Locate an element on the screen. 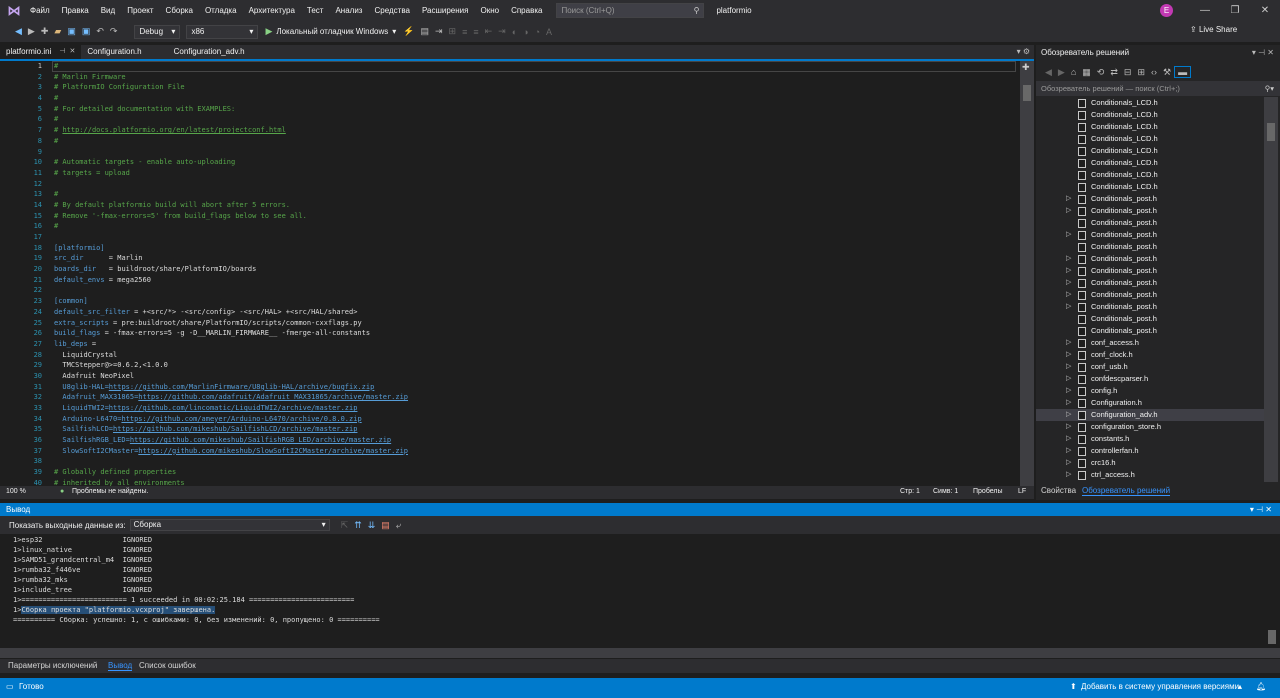 This screenshot has height=698, width=1280. account-avatar: E is located at coordinates (1166, 10).